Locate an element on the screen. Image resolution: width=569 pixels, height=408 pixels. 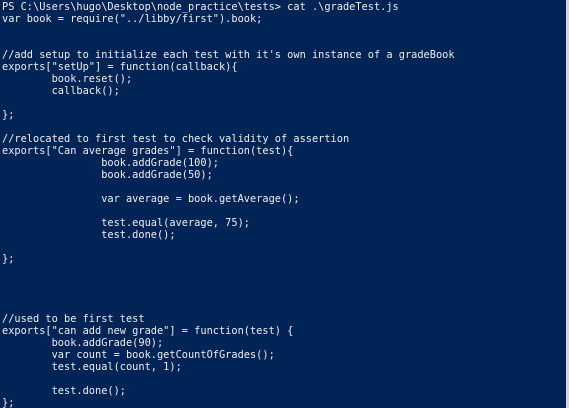
code-line-28: book.addGrade(90); is located at coordinates (83, 343).